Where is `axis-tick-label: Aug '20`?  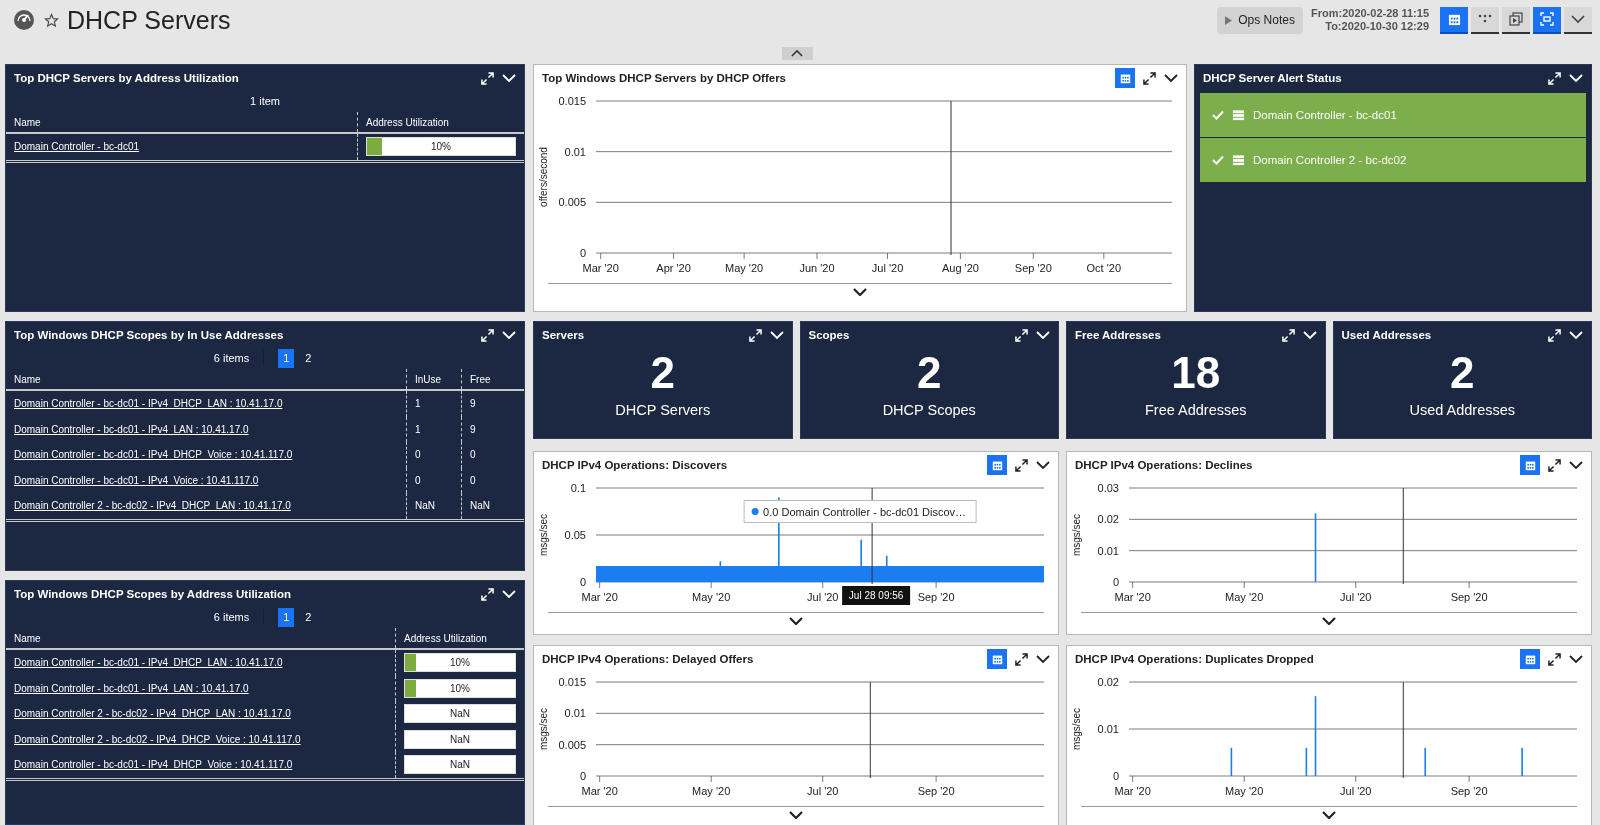 axis-tick-label: Aug '20 is located at coordinates (960, 268).